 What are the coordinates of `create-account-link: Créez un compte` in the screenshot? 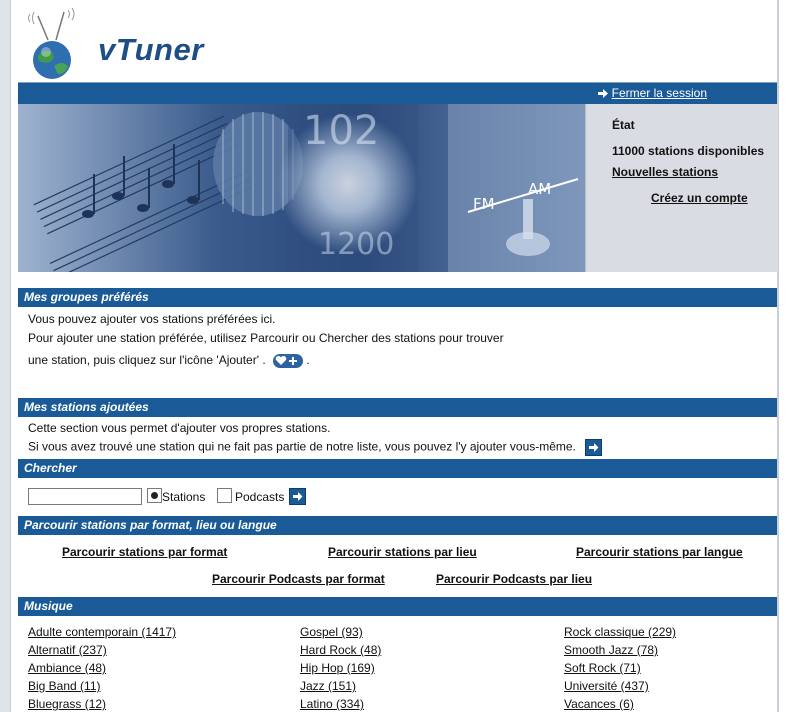 It's located at (699, 198).